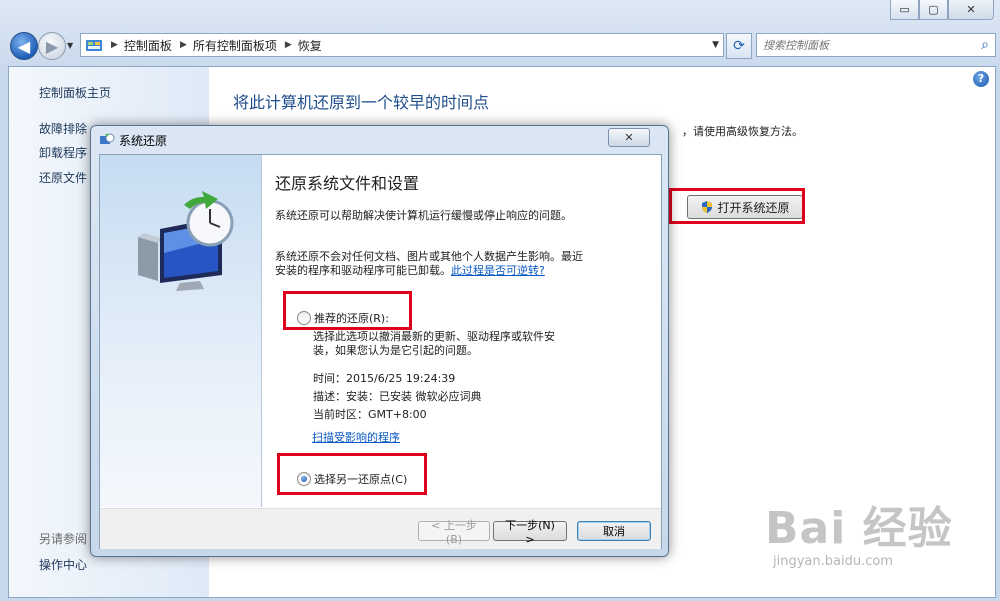 The height and width of the screenshot is (601, 1000). What do you see at coordinates (361, 102) in the screenshot?
I see `page-title: 将此计算机还原到一个较早的时间点` at bounding box center [361, 102].